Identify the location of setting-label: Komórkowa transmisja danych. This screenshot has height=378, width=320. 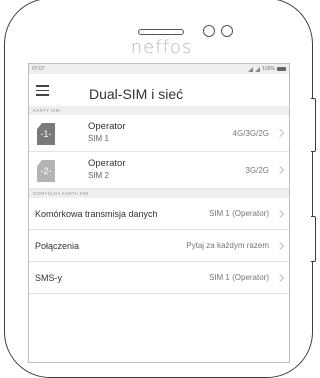
(96, 214).